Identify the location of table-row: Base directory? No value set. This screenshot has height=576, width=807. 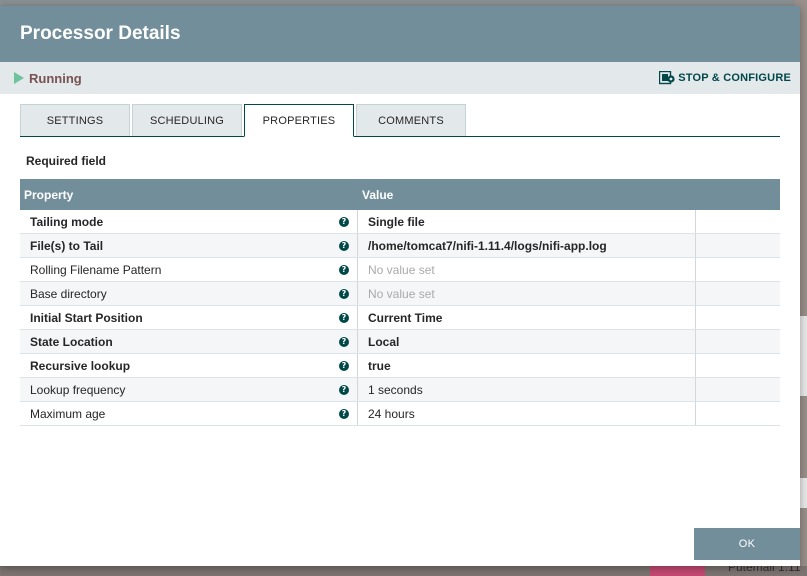
(400, 294).